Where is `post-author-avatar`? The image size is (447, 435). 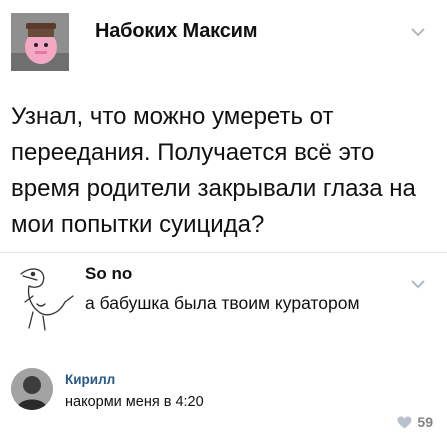
post-author-avatar is located at coordinates (40, 42).